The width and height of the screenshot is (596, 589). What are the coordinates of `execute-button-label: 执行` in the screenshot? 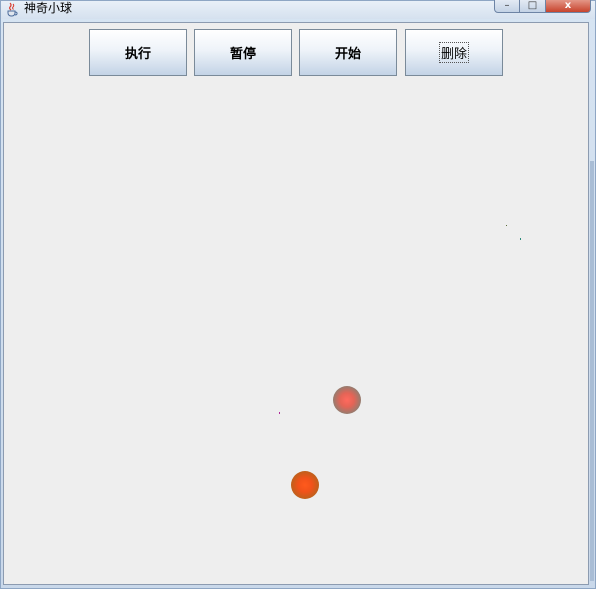 It's located at (137, 54).